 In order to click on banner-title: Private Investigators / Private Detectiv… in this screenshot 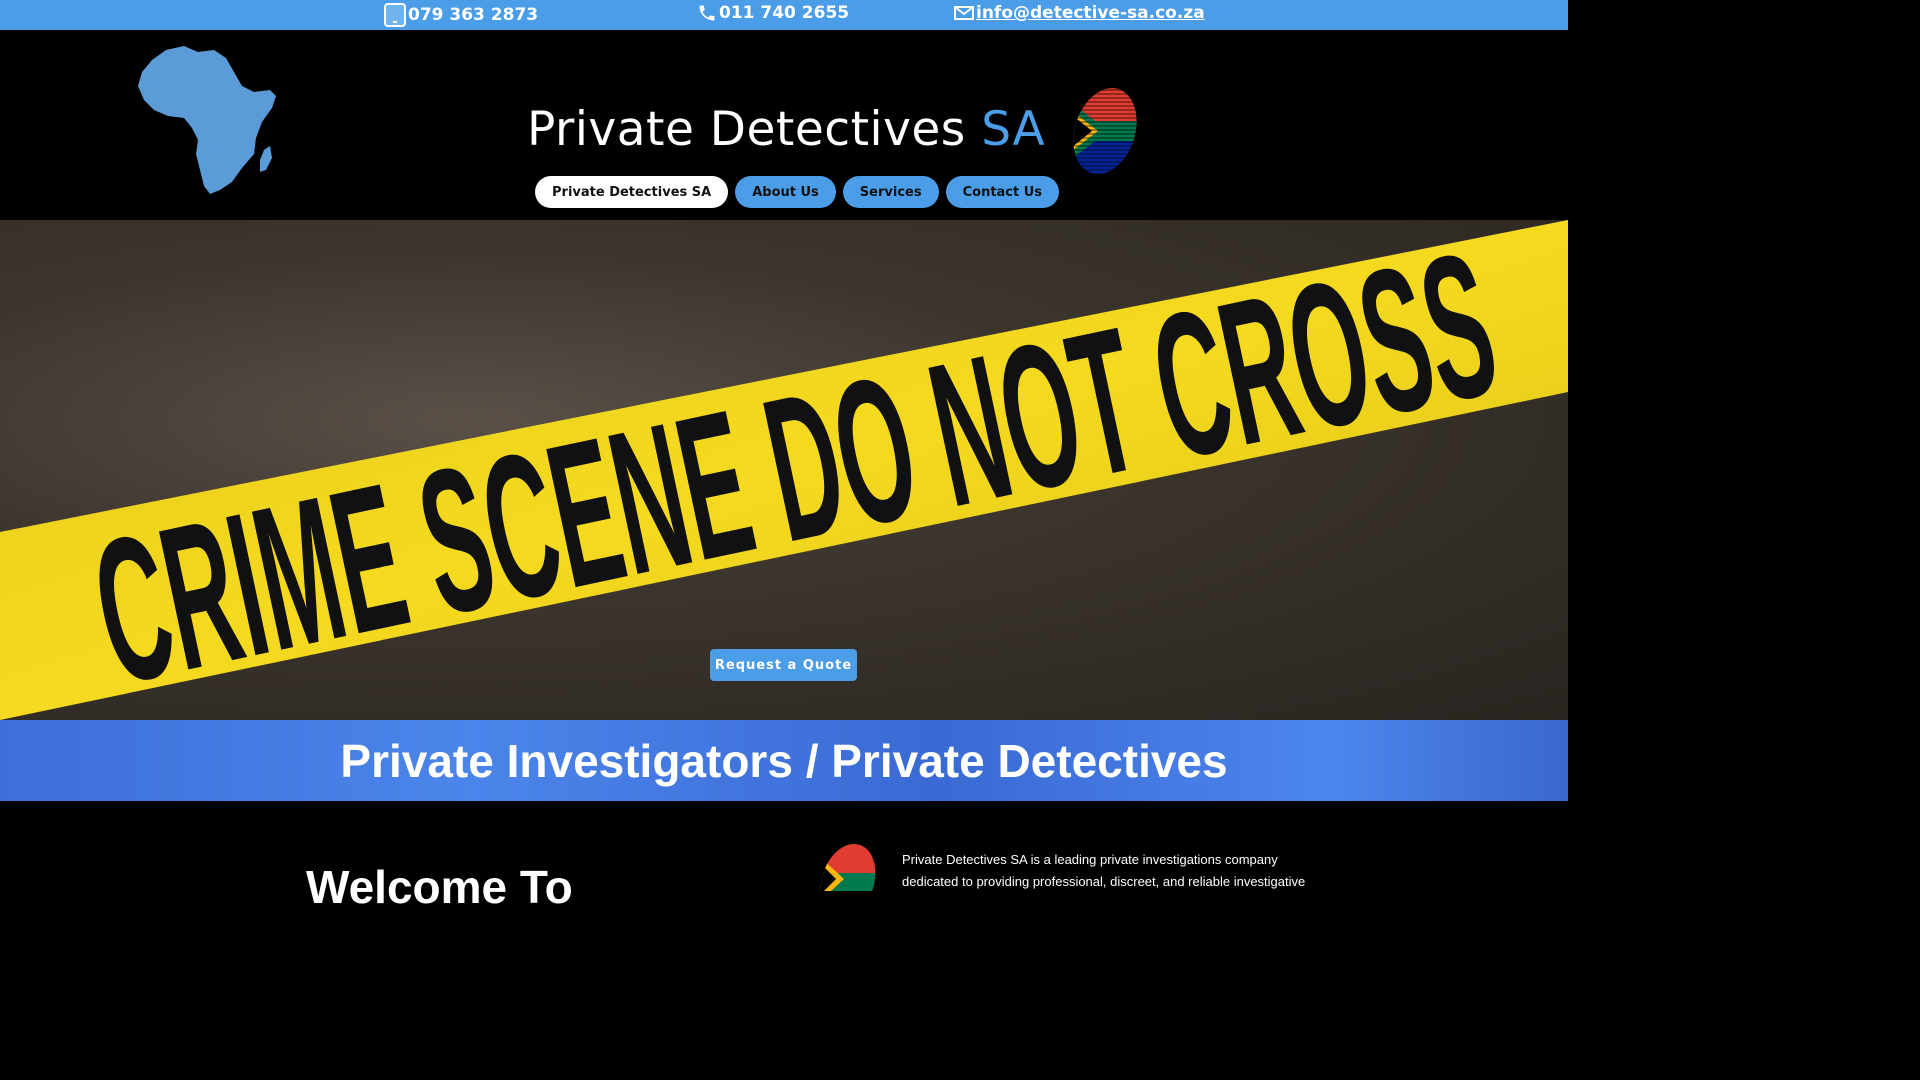, I will do `click(784, 761)`.